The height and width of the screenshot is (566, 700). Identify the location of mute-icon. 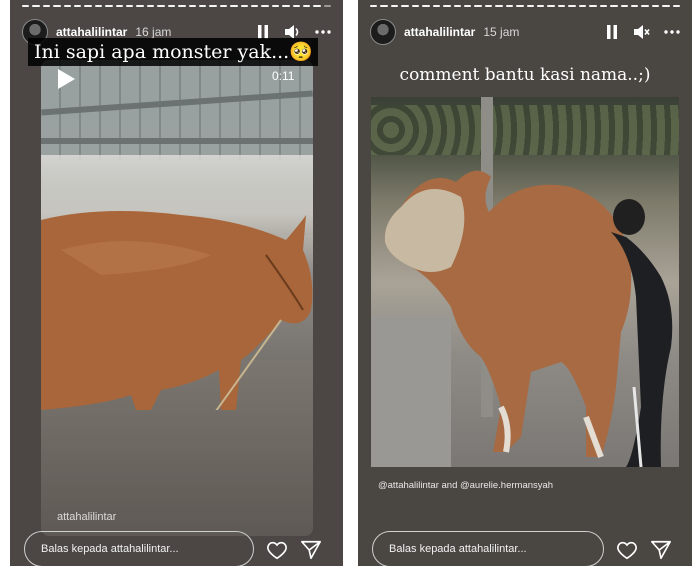
(642, 32).